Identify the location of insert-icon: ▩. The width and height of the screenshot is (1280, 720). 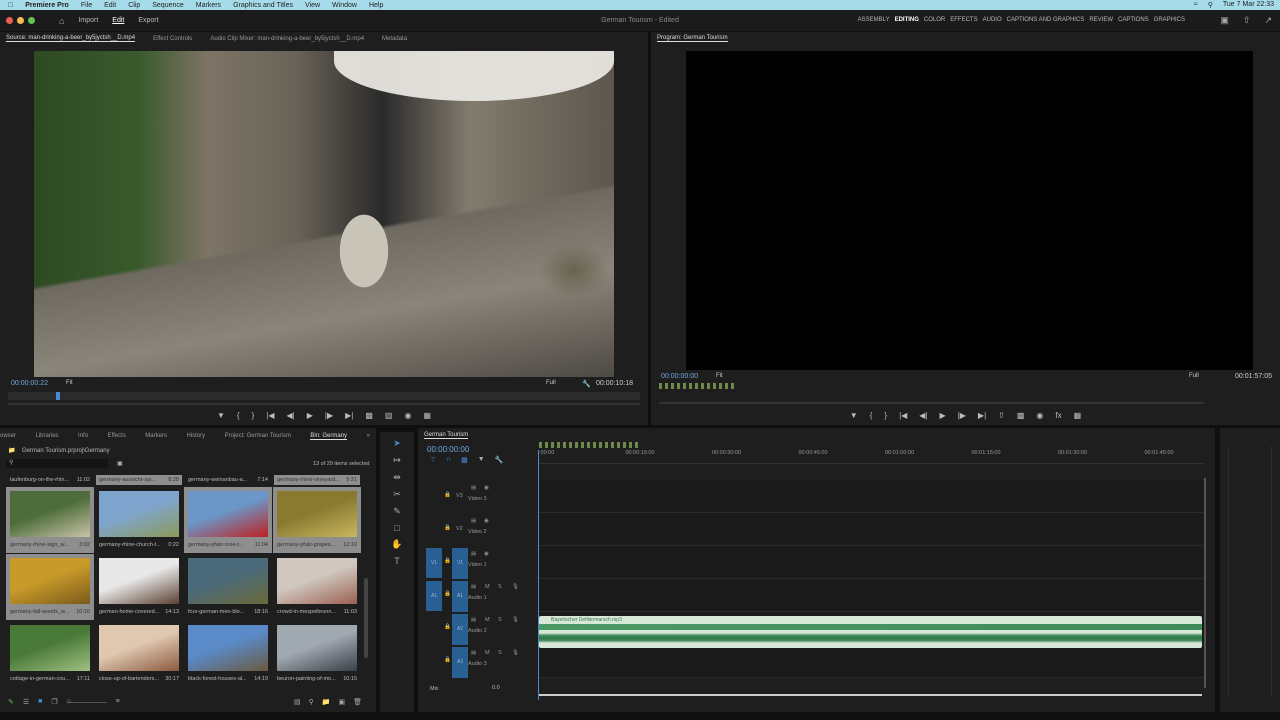
(369, 415).